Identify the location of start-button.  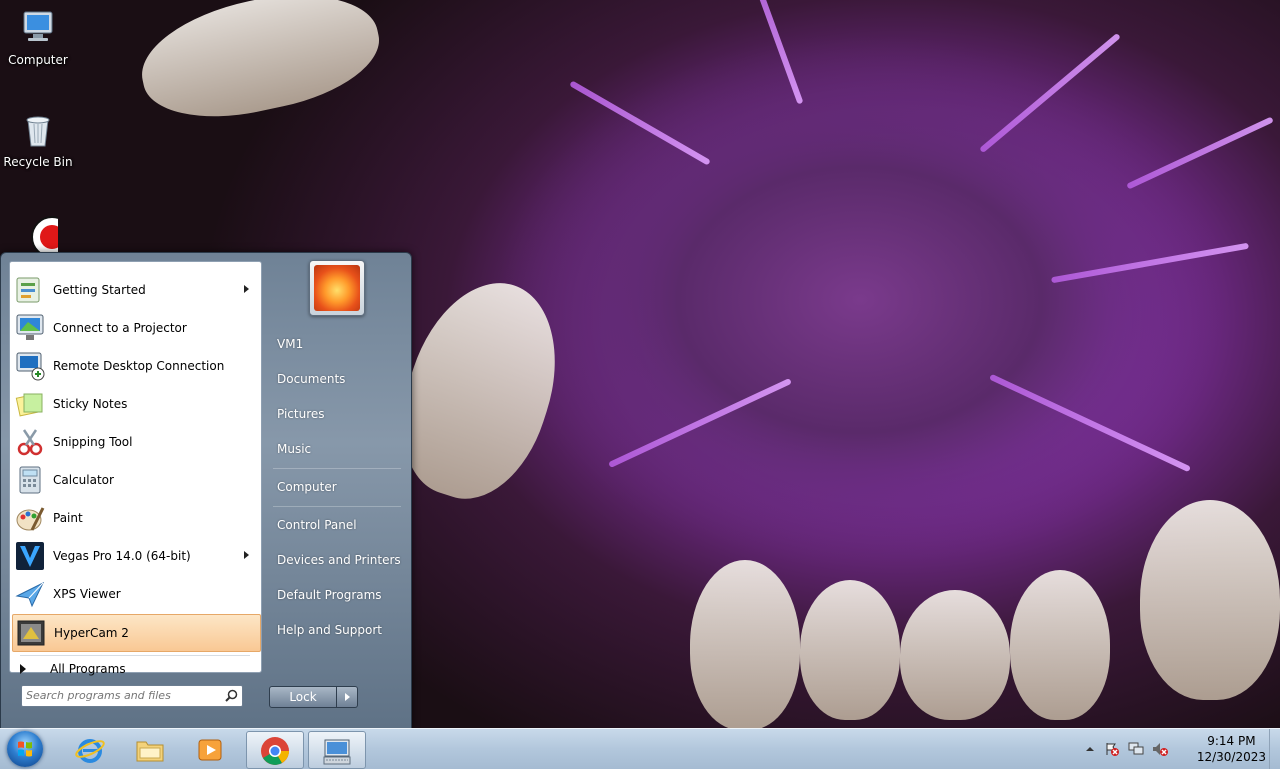
(25, 749).